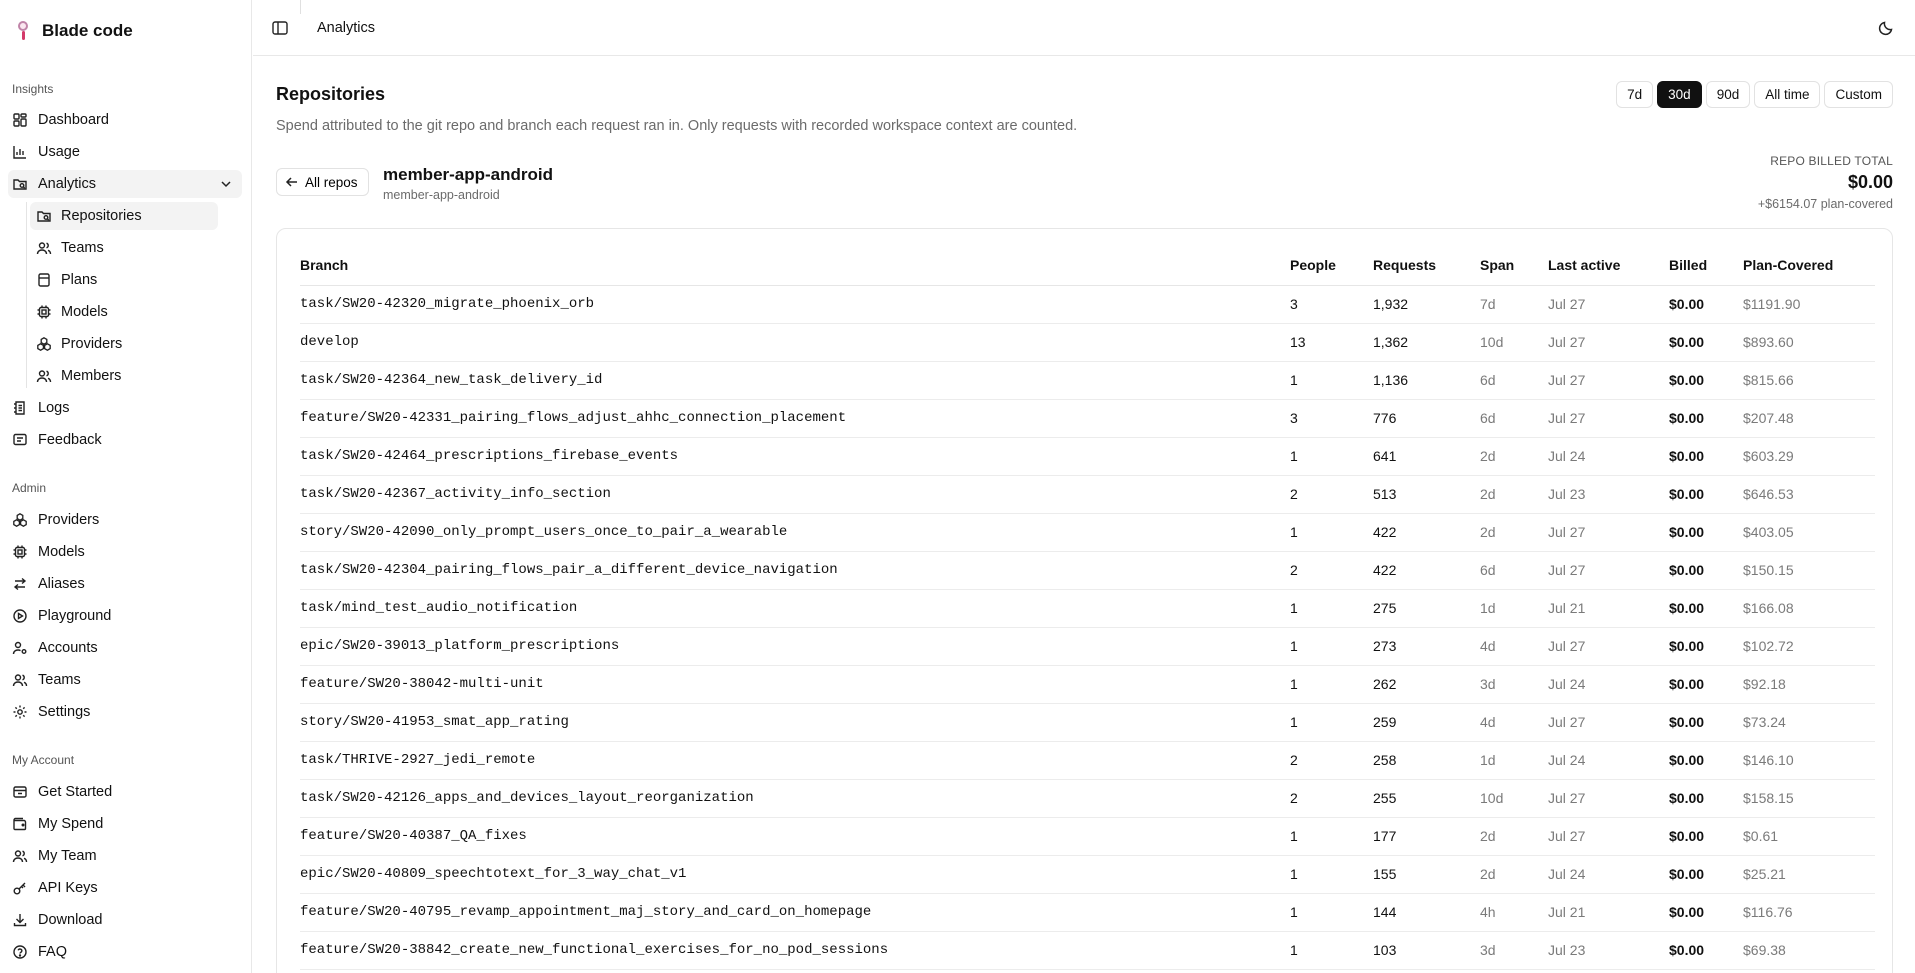 This screenshot has width=1915, height=973. I want to click on sidebar-item-teams: Teams, so click(124, 248).